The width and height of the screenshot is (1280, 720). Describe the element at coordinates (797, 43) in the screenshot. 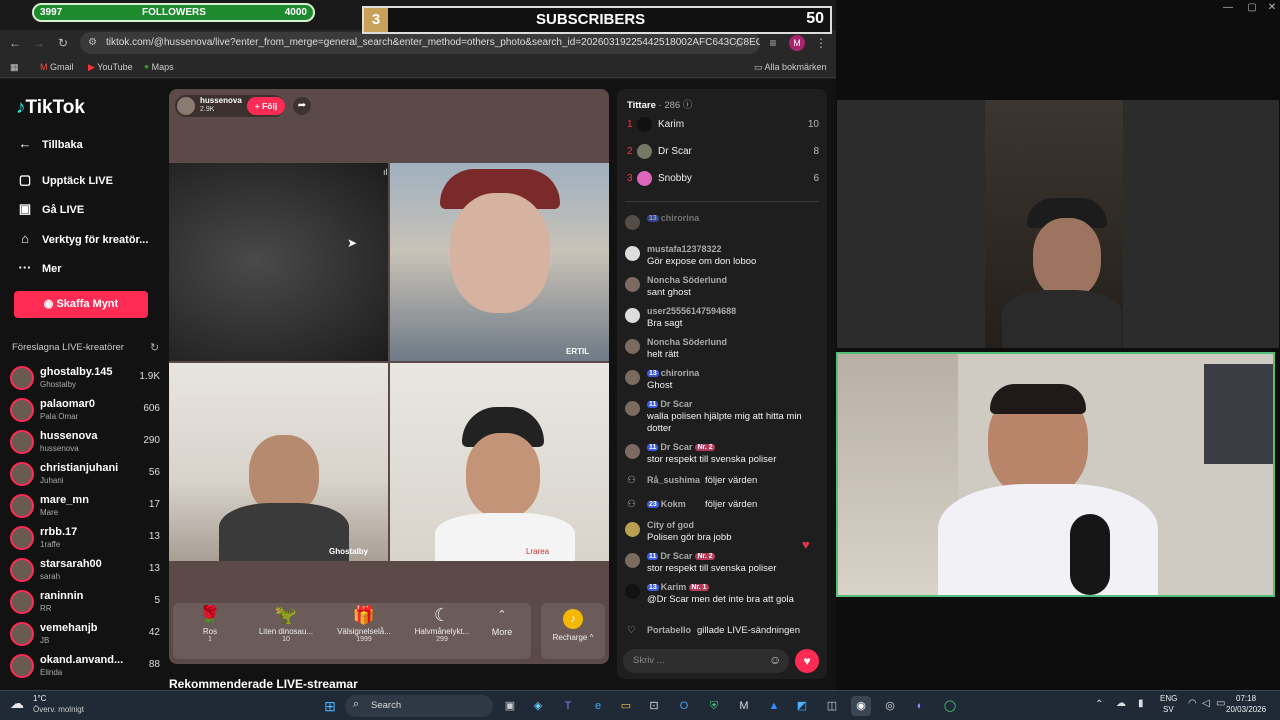

I see `profile-avatar: M` at that location.